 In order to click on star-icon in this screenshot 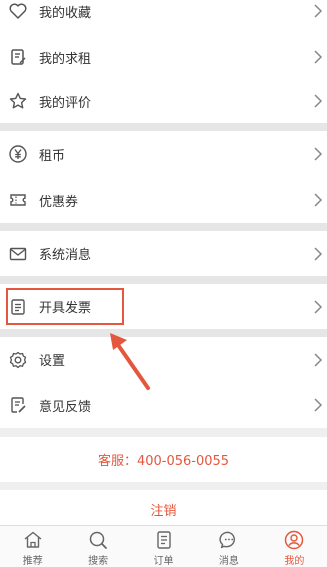, I will do `click(18, 101)`.